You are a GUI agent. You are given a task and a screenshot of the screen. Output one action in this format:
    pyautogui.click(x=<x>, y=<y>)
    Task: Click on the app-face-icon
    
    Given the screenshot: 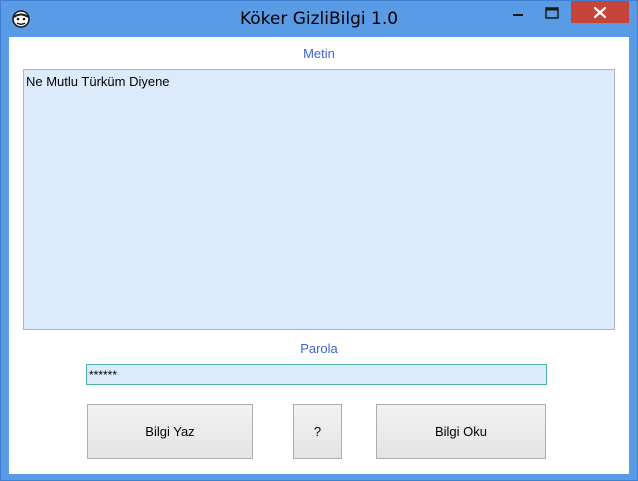 What is the action you would take?
    pyautogui.click(x=21, y=19)
    